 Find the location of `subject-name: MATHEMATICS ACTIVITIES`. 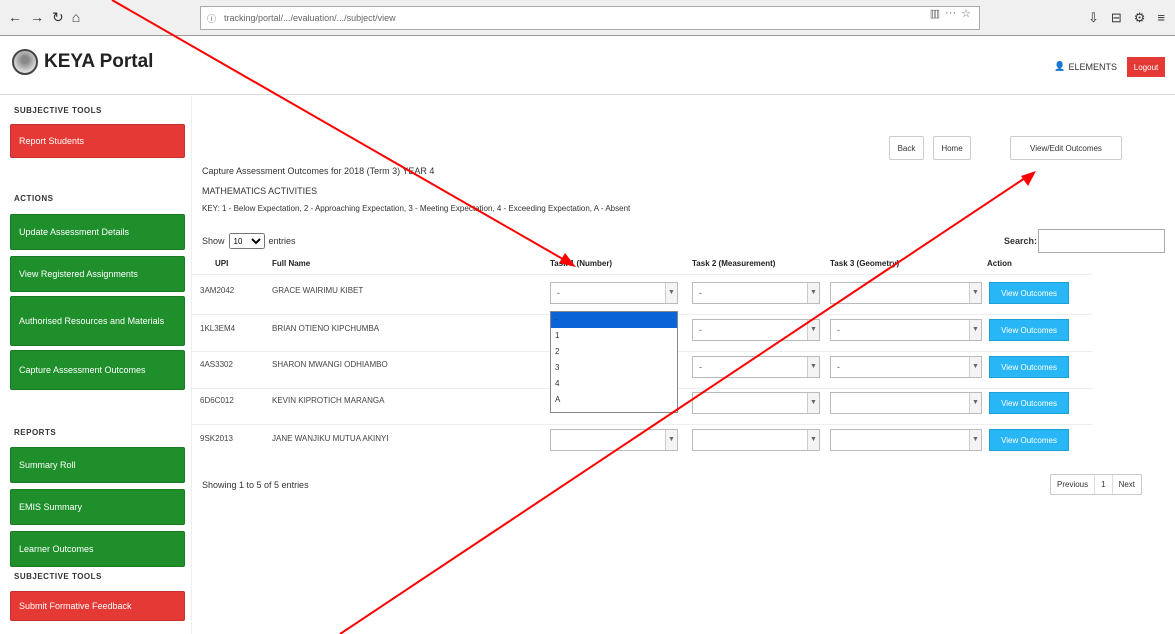

subject-name: MATHEMATICS ACTIVITIES is located at coordinates (260, 191).